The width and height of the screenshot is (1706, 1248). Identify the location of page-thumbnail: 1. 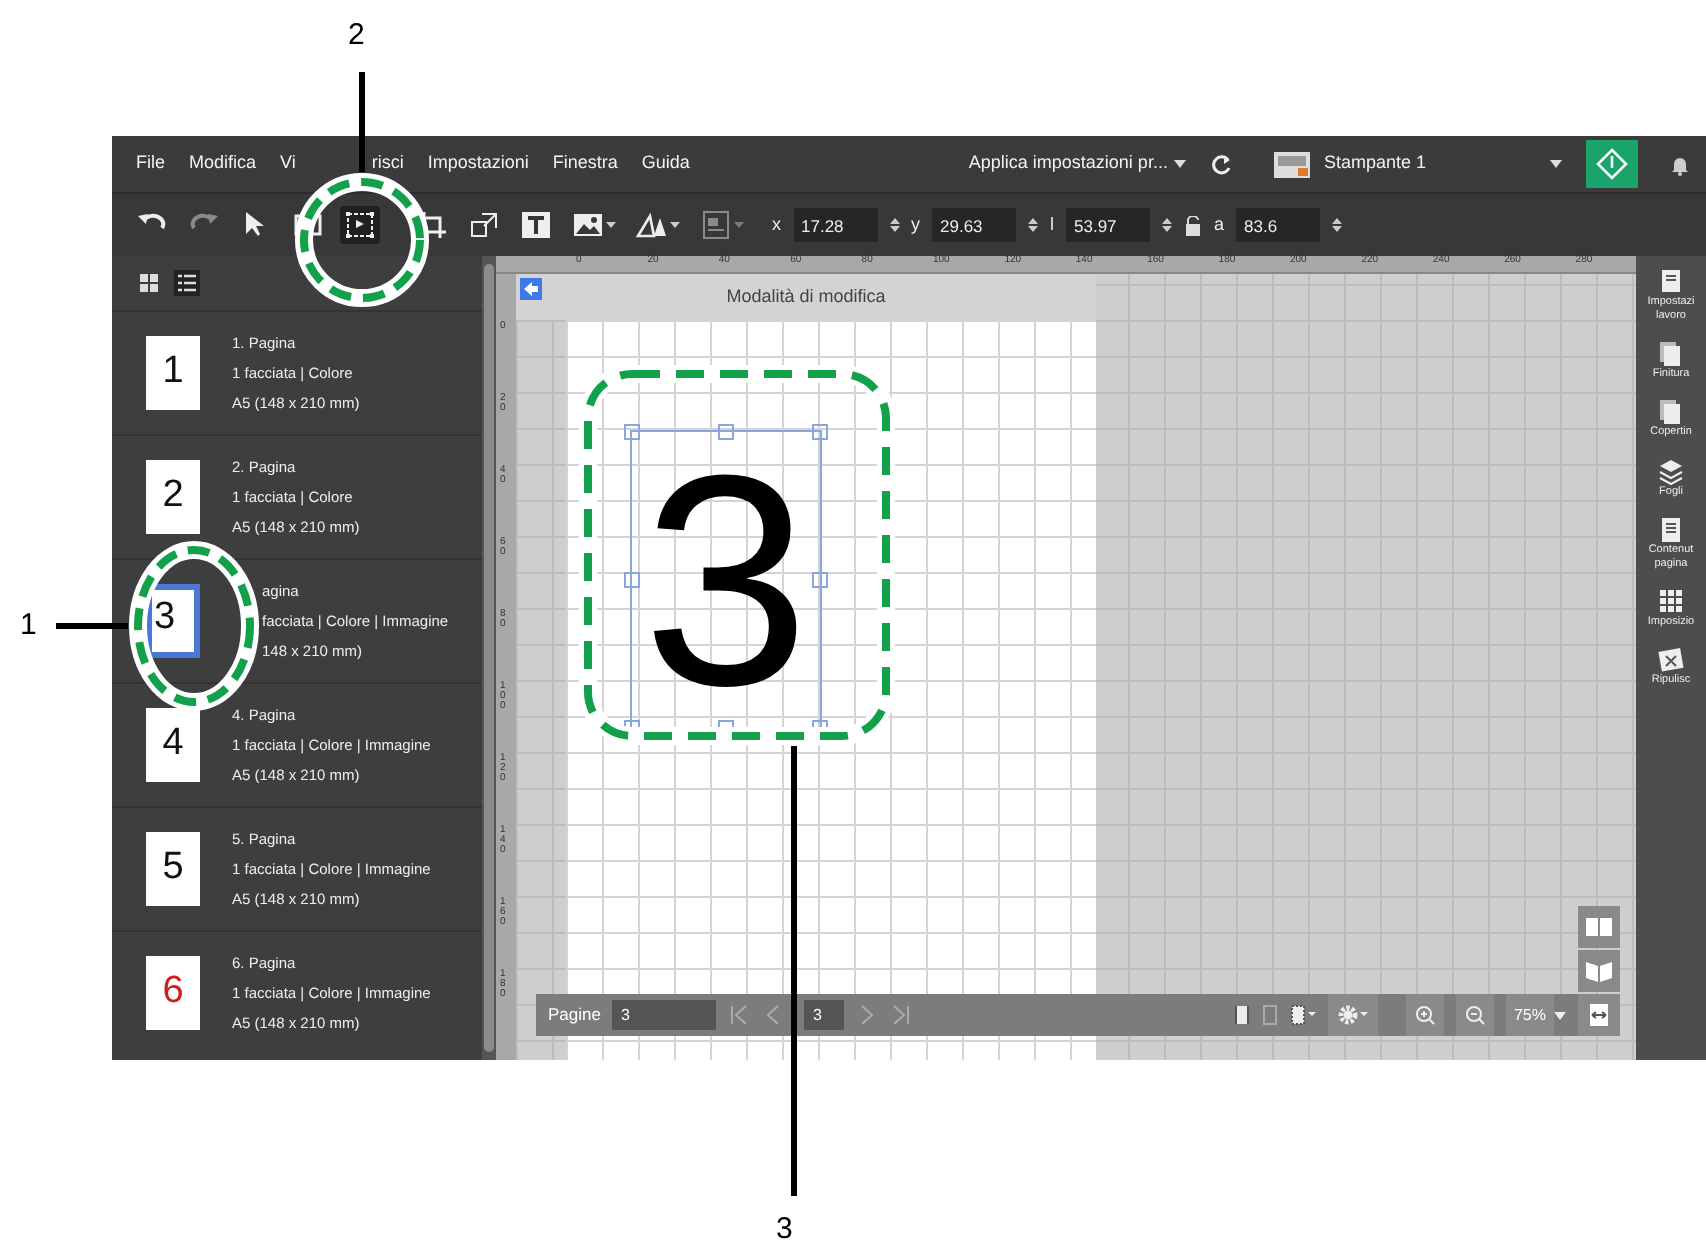
(173, 373).